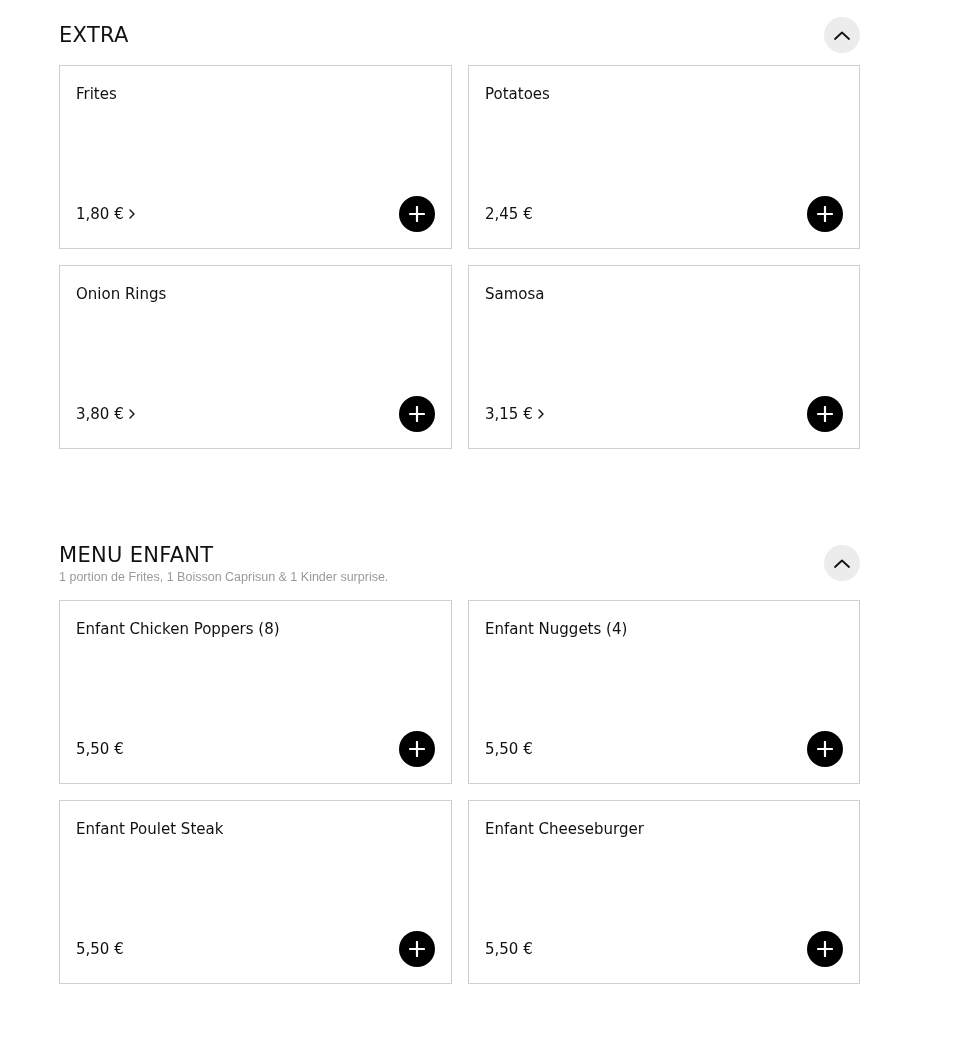 This screenshot has width=961, height=1057. I want to click on item-name: Onion Rings, so click(121, 294).